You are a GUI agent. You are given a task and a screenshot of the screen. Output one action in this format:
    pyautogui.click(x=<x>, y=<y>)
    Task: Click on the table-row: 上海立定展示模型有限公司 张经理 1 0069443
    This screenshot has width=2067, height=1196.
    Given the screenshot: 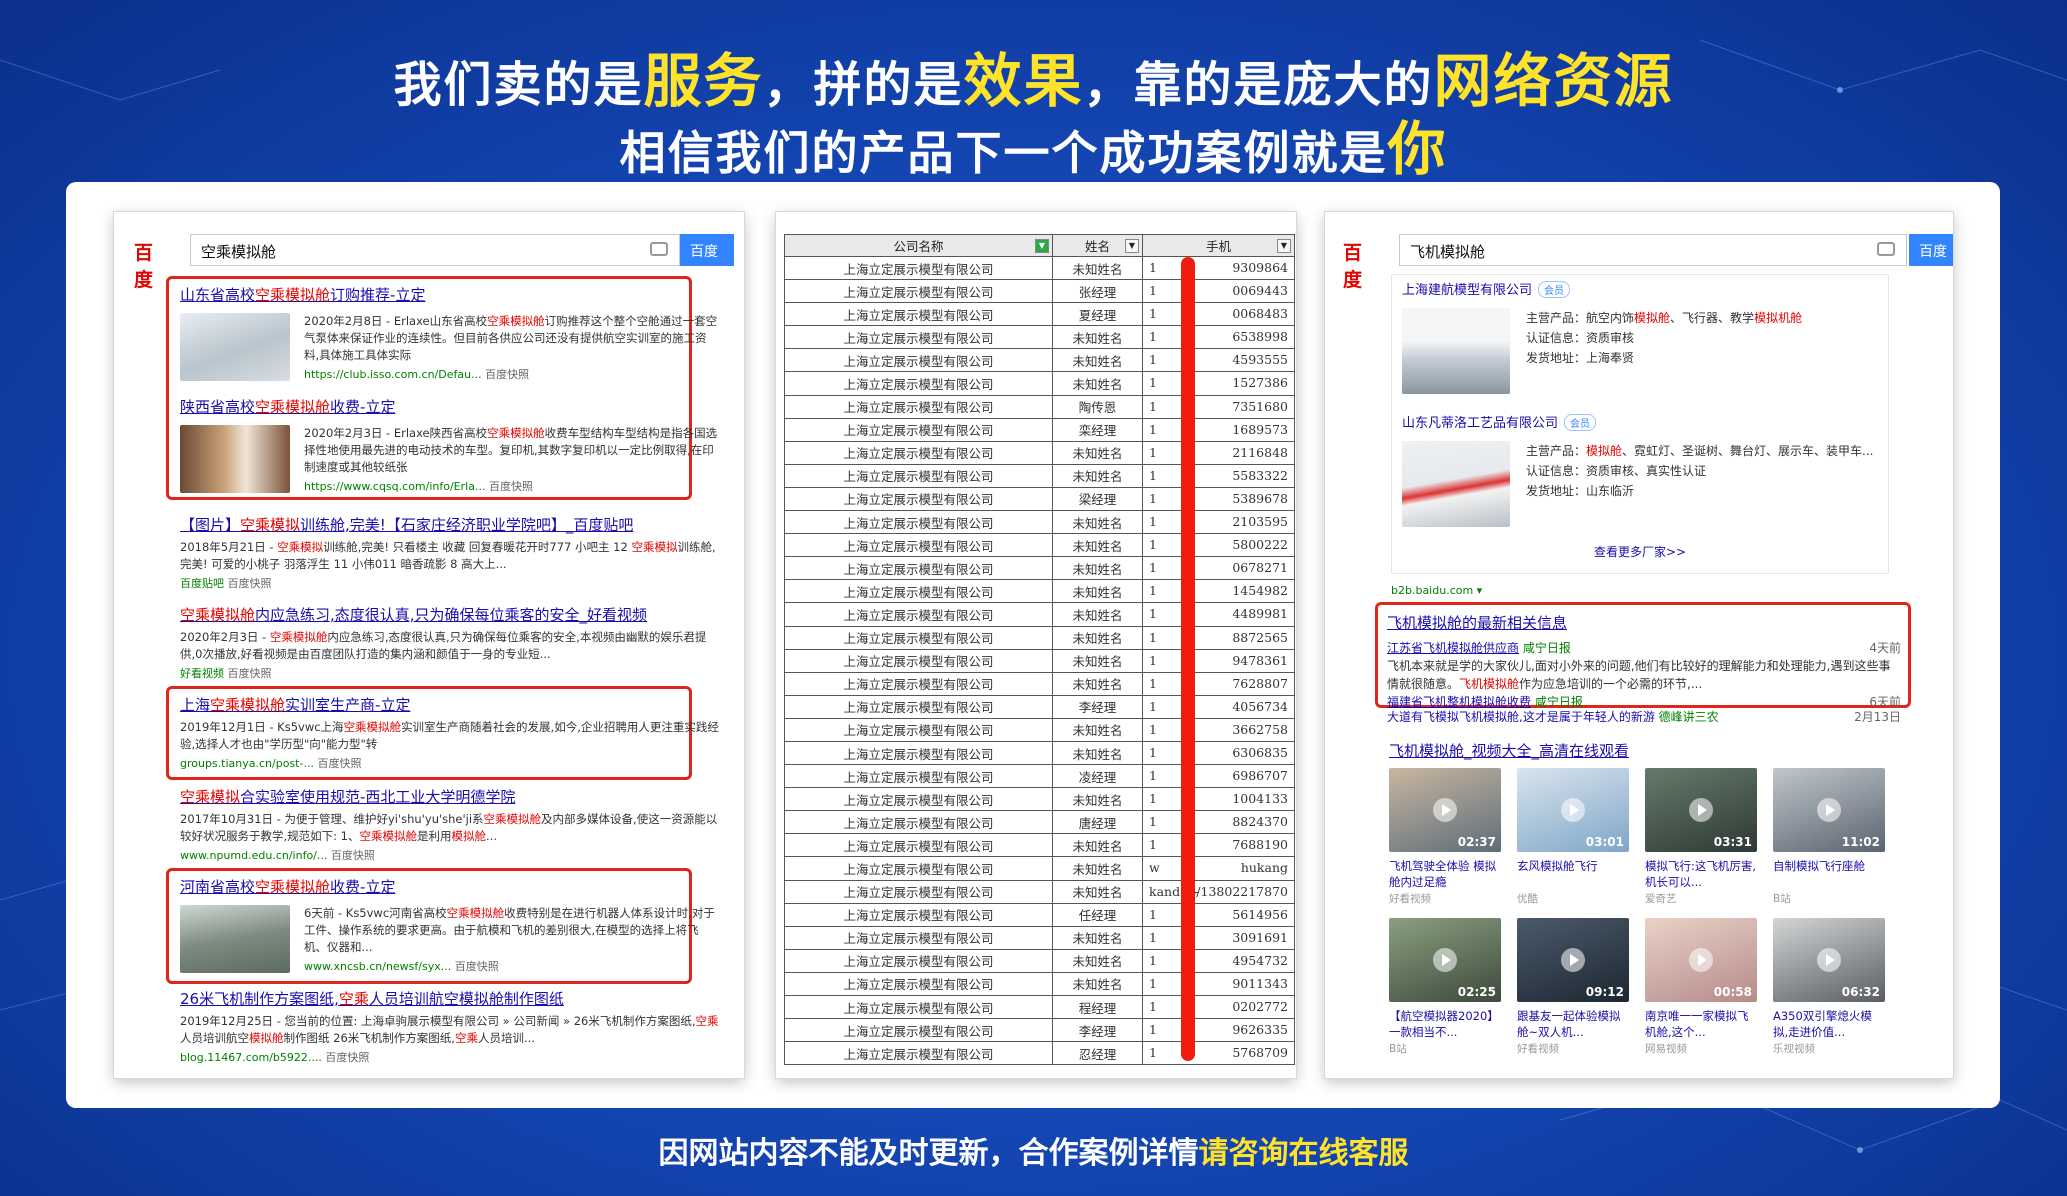 What is the action you would take?
    pyautogui.click(x=1039, y=291)
    